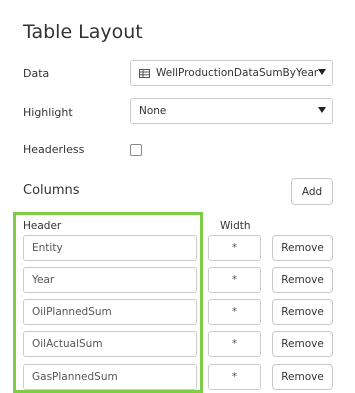 This screenshot has height=393, width=355. What do you see at coordinates (51, 190) in the screenshot?
I see `columns-section-title: Columns` at bounding box center [51, 190].